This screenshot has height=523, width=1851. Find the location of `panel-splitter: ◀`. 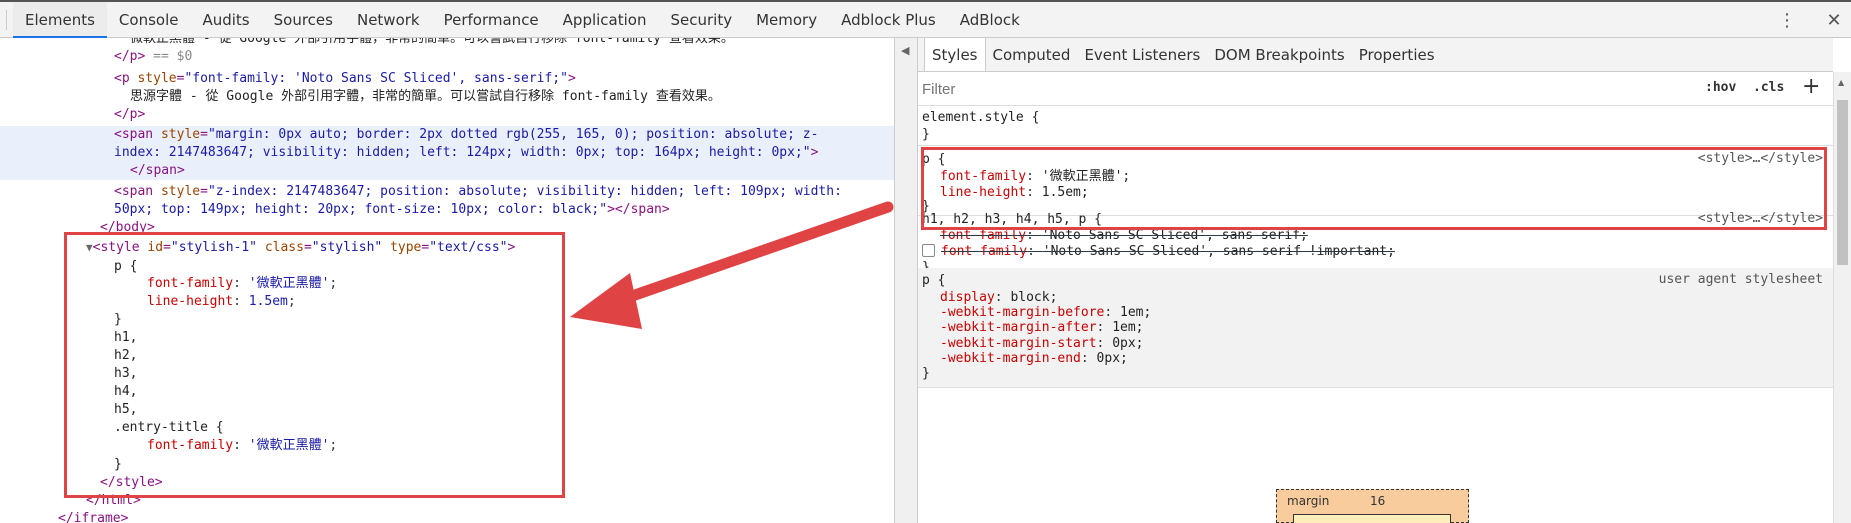

panel-splitter: ◀ is located at coordinates (906, 280).